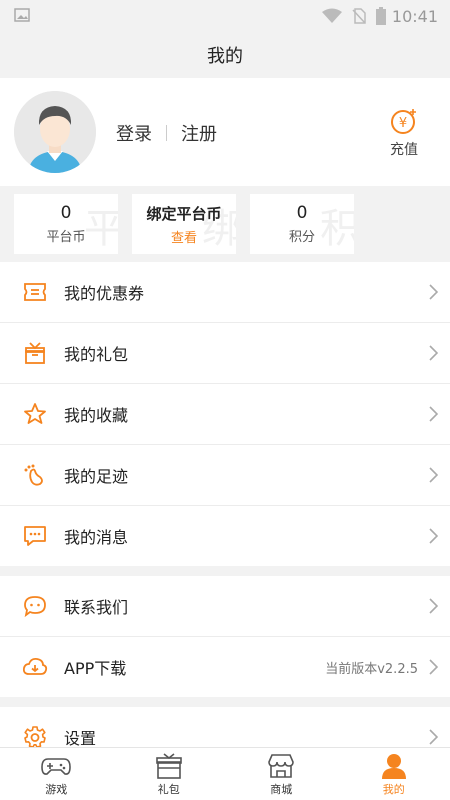  I want to click on recharge-button: ¥ 充值, so click(404, 133).